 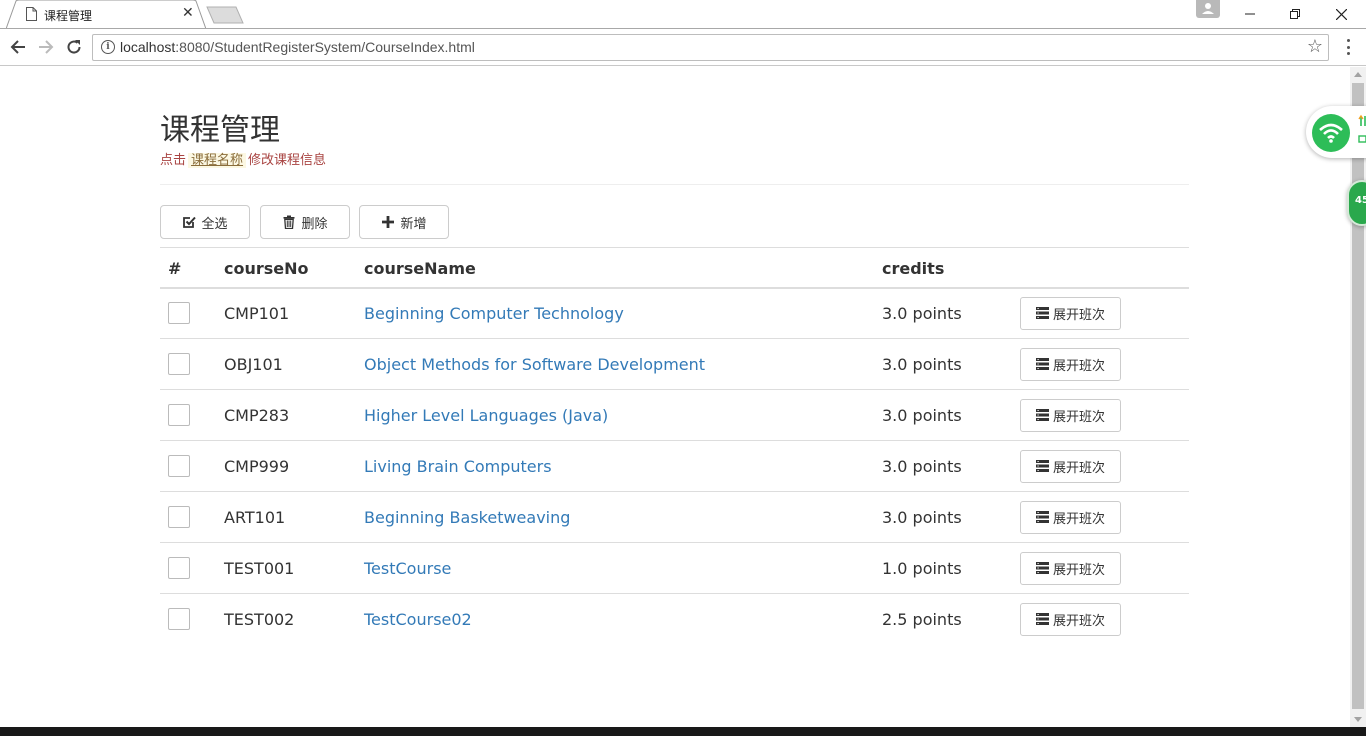 I want to click on transfer-icon, so click(x=1362, y=128).